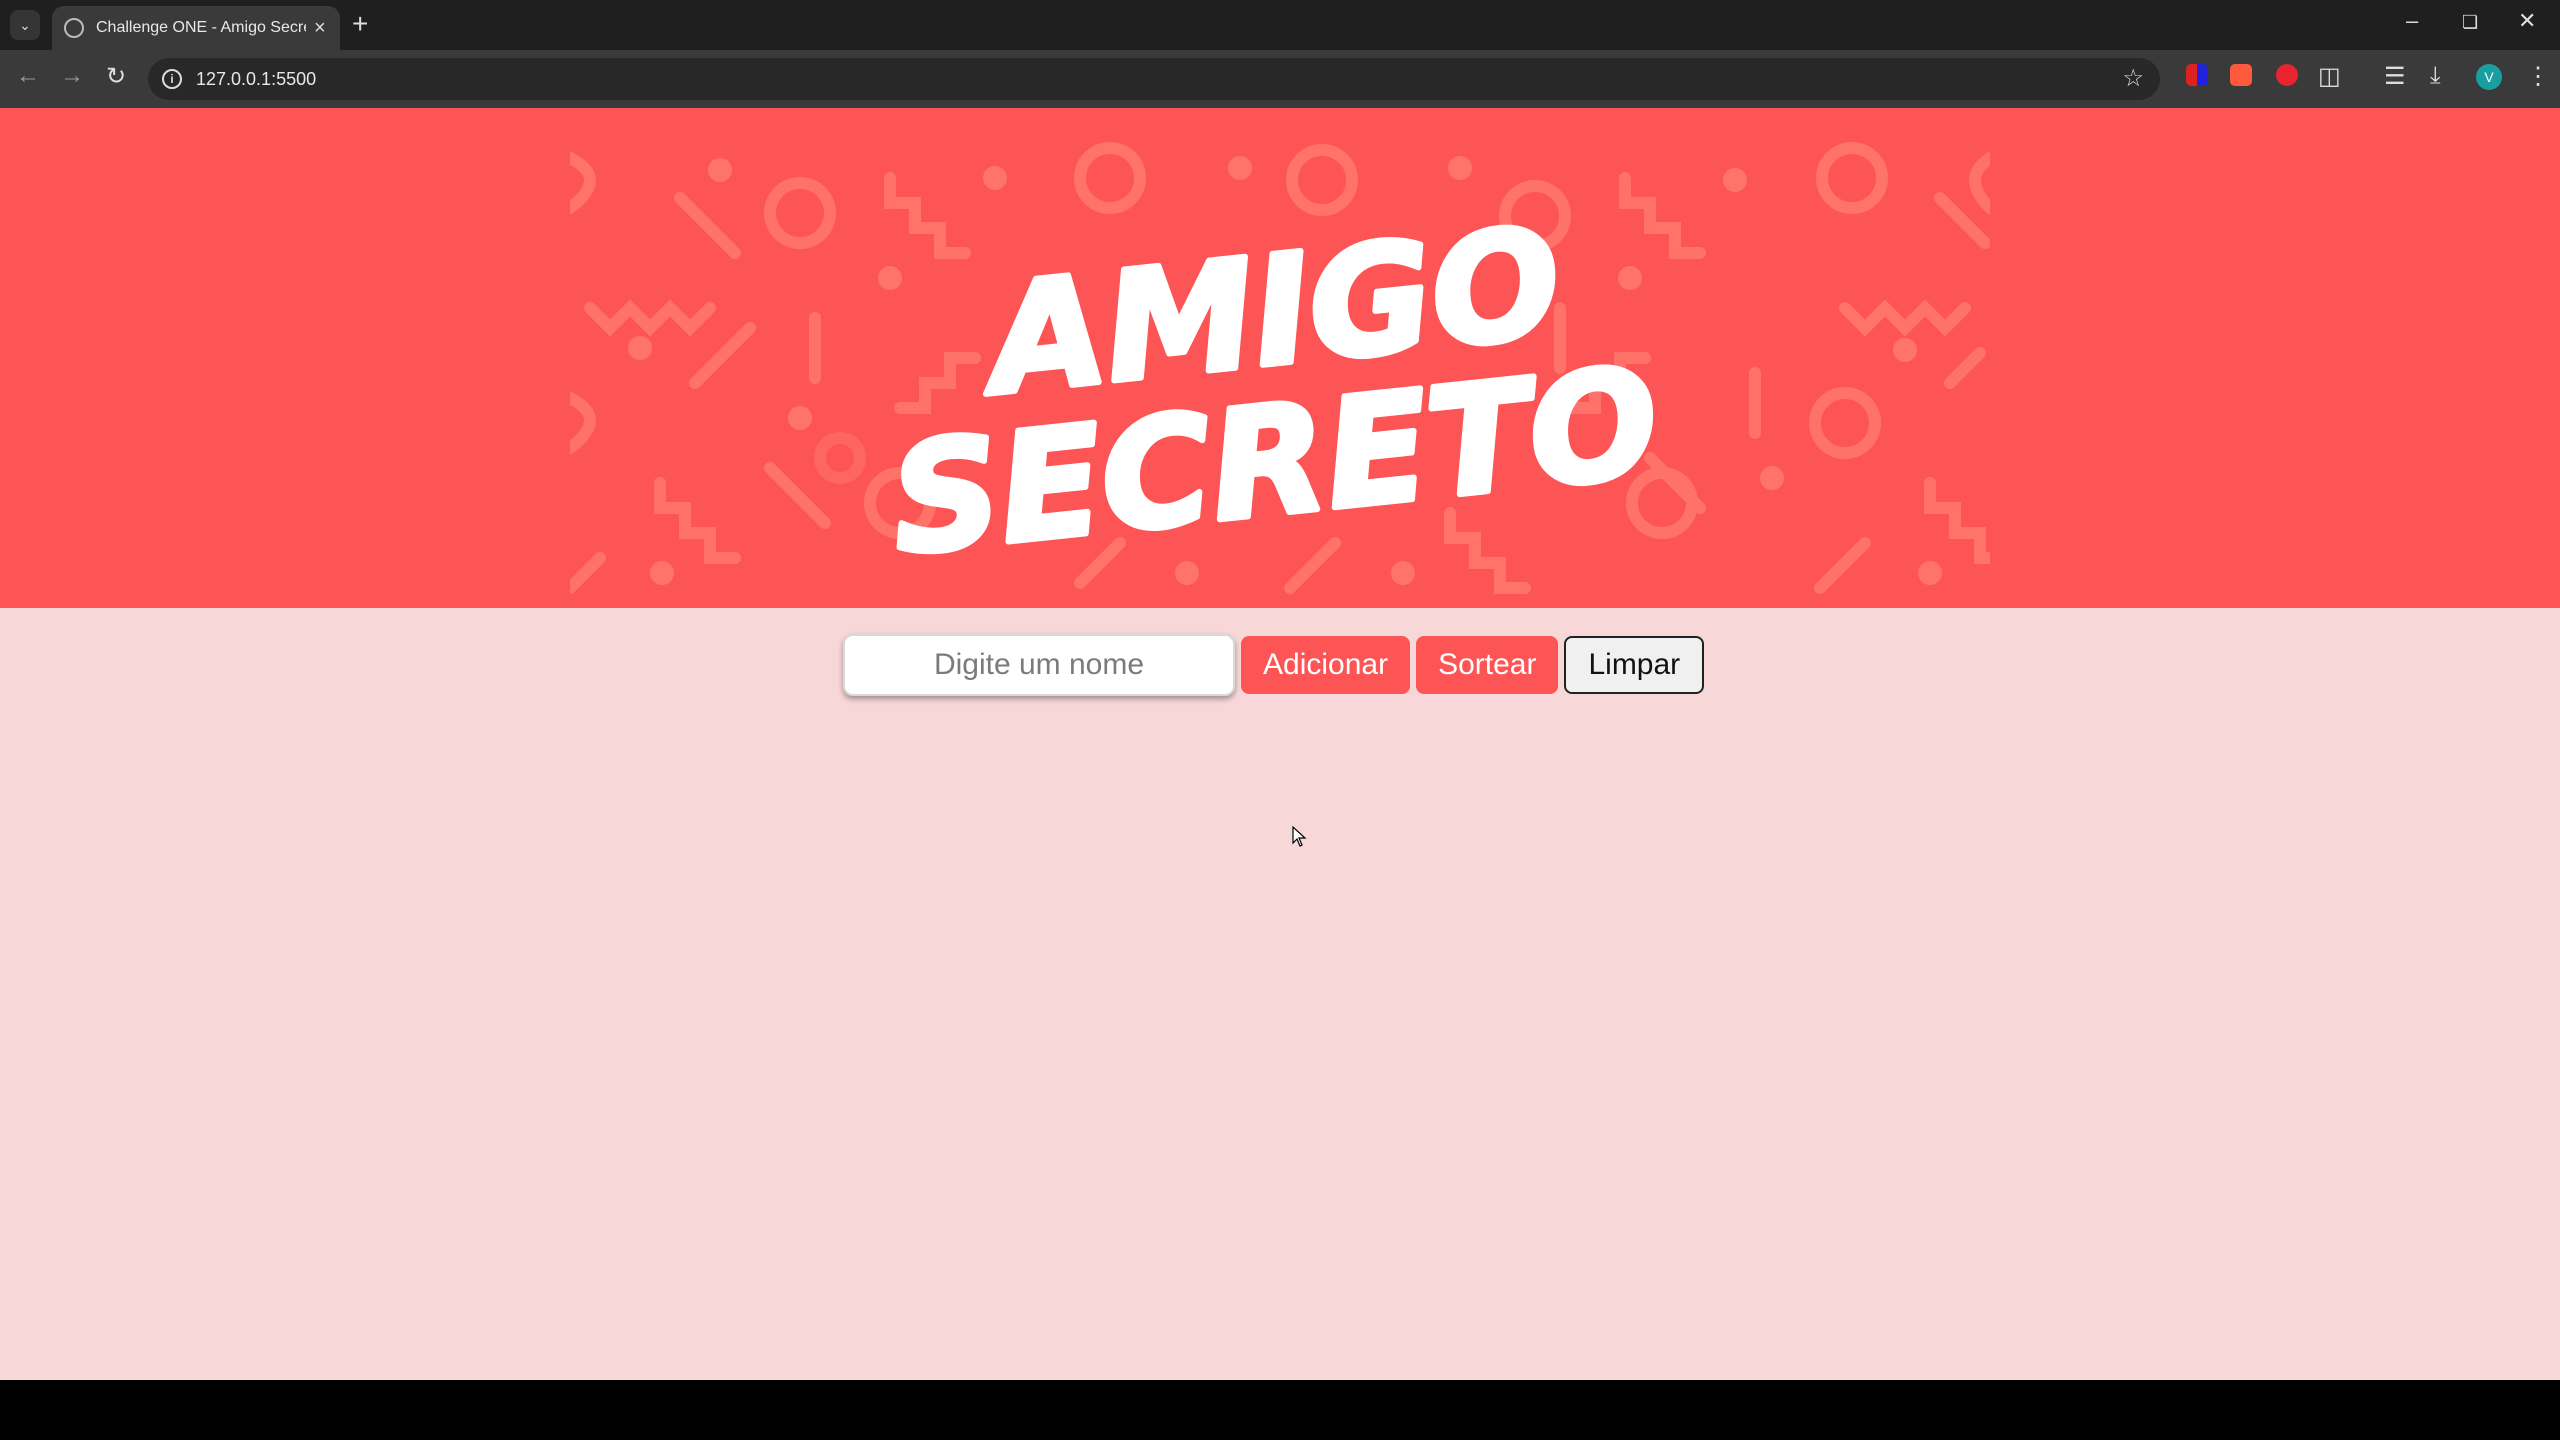  Describe the element at coordinates (256, 79) in the screenshot. I see `url-text: 127.0.0.1:5500` at that location.